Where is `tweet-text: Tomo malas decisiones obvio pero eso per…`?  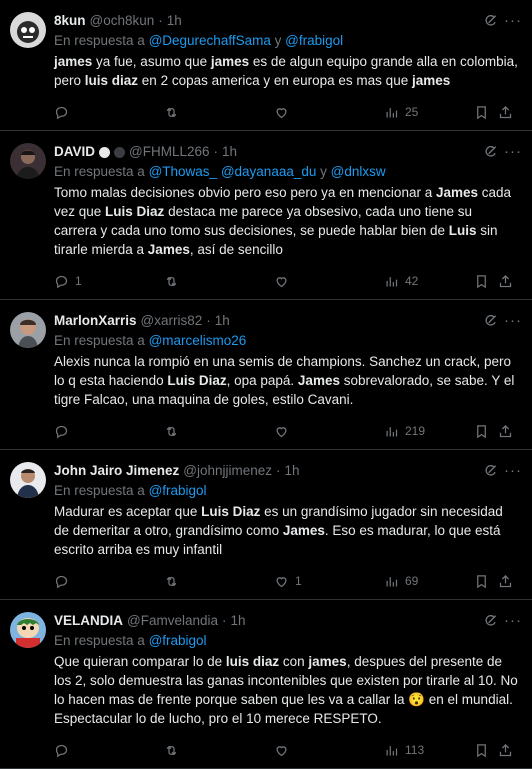
tweet-text: Tomo malas decisiones obvio pero eso per… is located at coordinates (286, 221).